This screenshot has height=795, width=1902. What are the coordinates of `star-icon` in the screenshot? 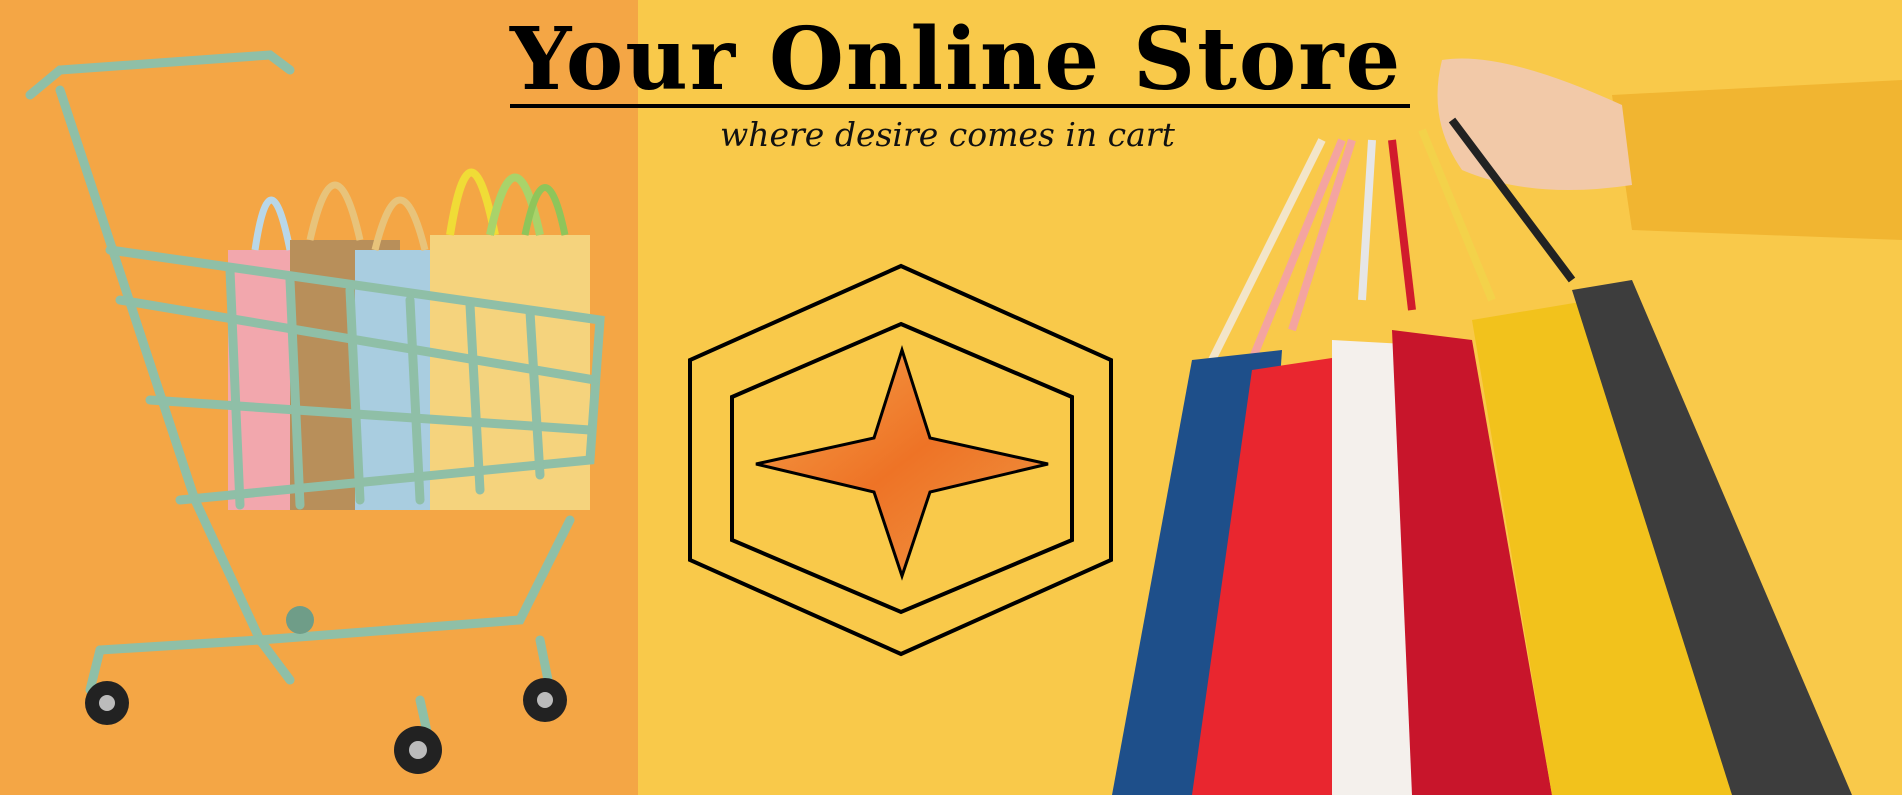 It's located at (902, 463).